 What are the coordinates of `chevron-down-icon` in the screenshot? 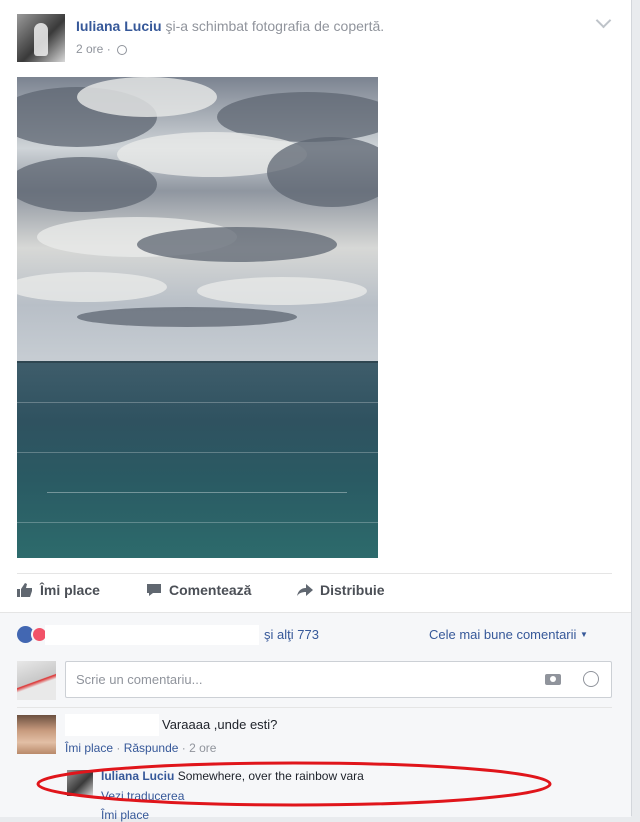 It's located at (603, 20).